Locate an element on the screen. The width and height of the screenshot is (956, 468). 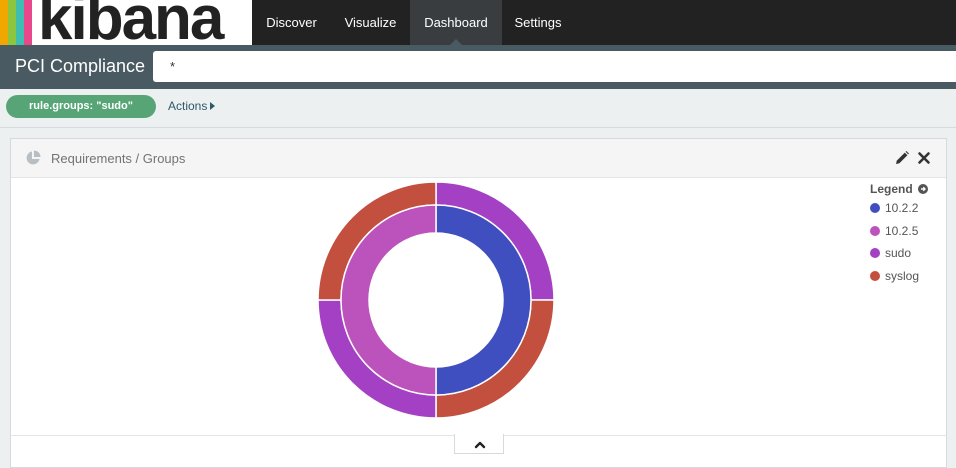
panel-title: Requirements / Groups is located at coordinates (118, 158).